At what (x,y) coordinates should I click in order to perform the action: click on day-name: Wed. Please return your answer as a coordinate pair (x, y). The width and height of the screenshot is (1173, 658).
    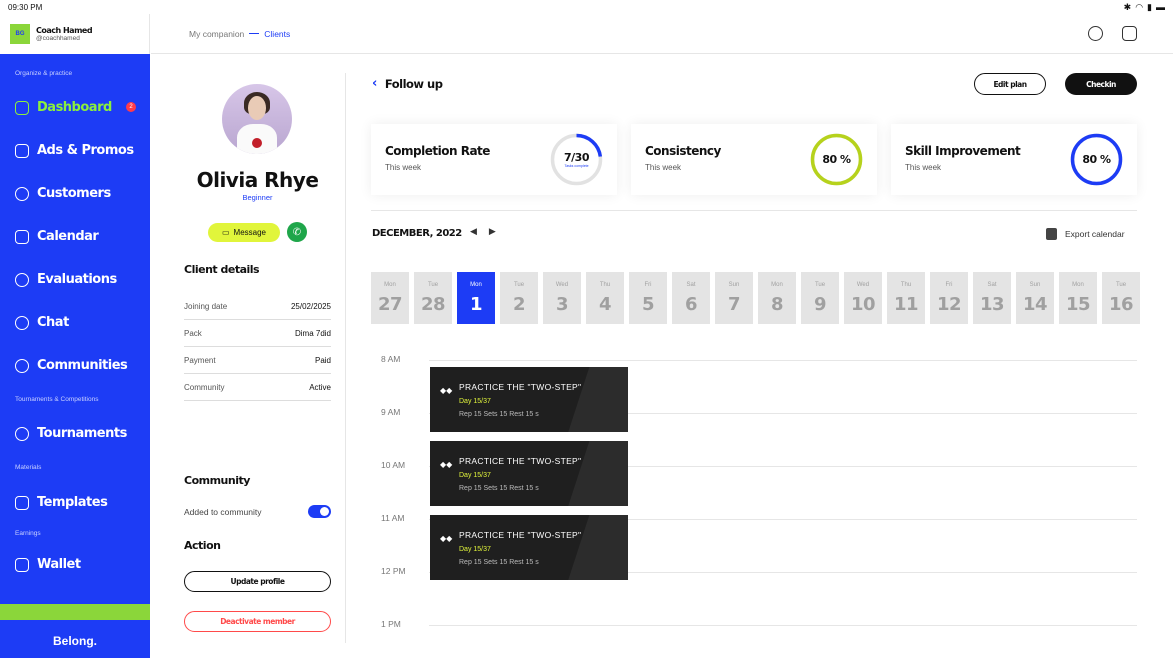
    Looking at the image, I should click on (863, 285).